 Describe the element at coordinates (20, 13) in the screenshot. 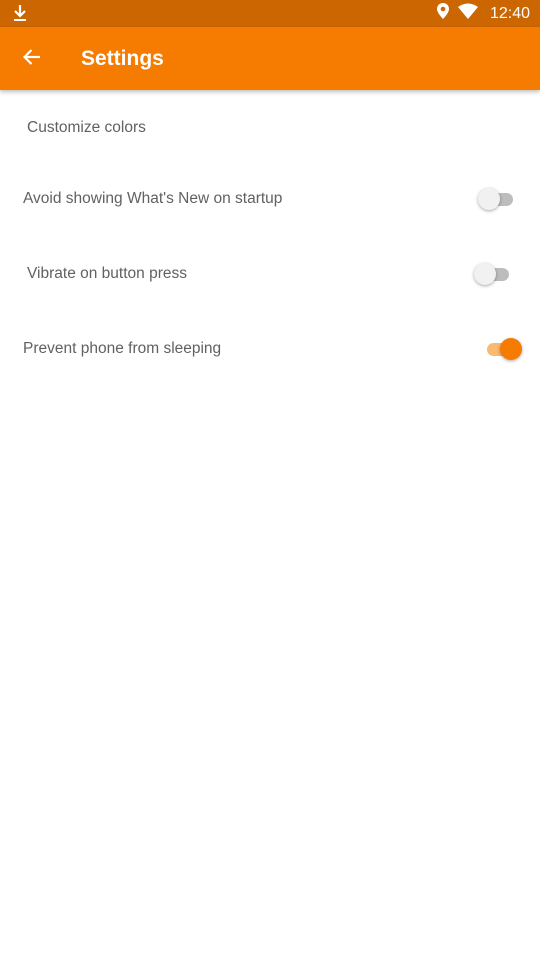

I see `download-icon` at that location.